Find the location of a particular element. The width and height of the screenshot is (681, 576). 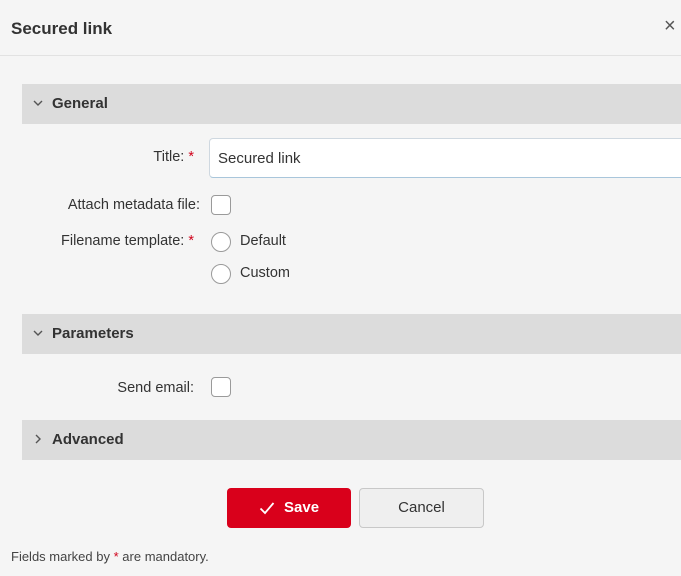

section-general-header: General is located at coordinates (351, 104).